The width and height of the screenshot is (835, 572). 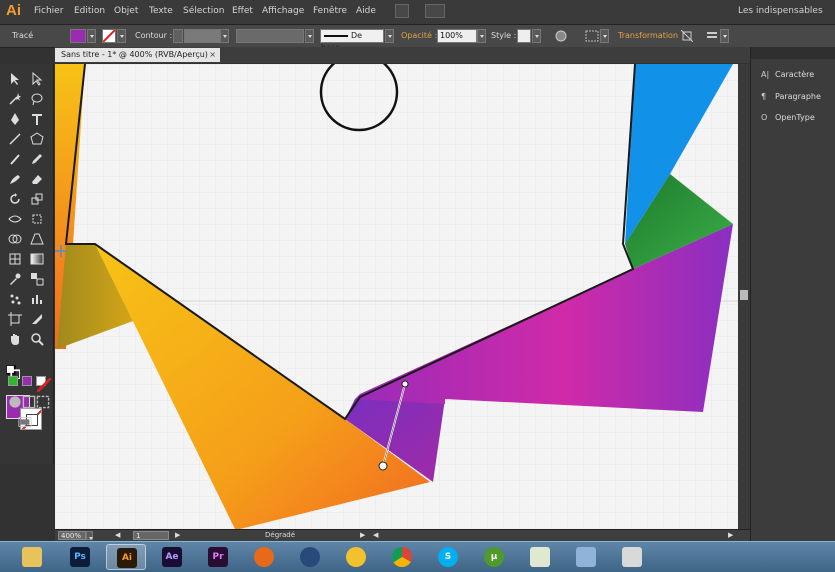 What do you see at coordinates (37, 78) in the screenshot?
I see `direct-selection-tool-icon` at bounding box center [37, 78].